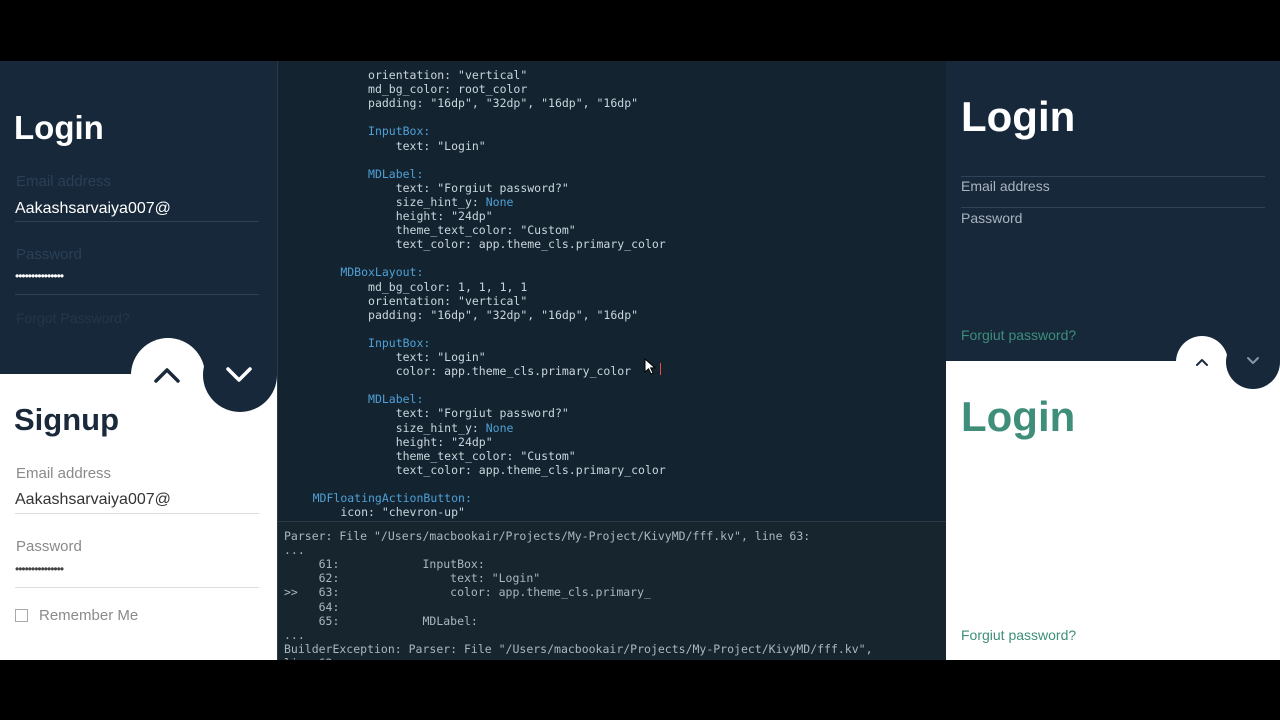  Describe the element at coordinates (137, 294) in the screenshot. I see `login-password-underline` at that location.